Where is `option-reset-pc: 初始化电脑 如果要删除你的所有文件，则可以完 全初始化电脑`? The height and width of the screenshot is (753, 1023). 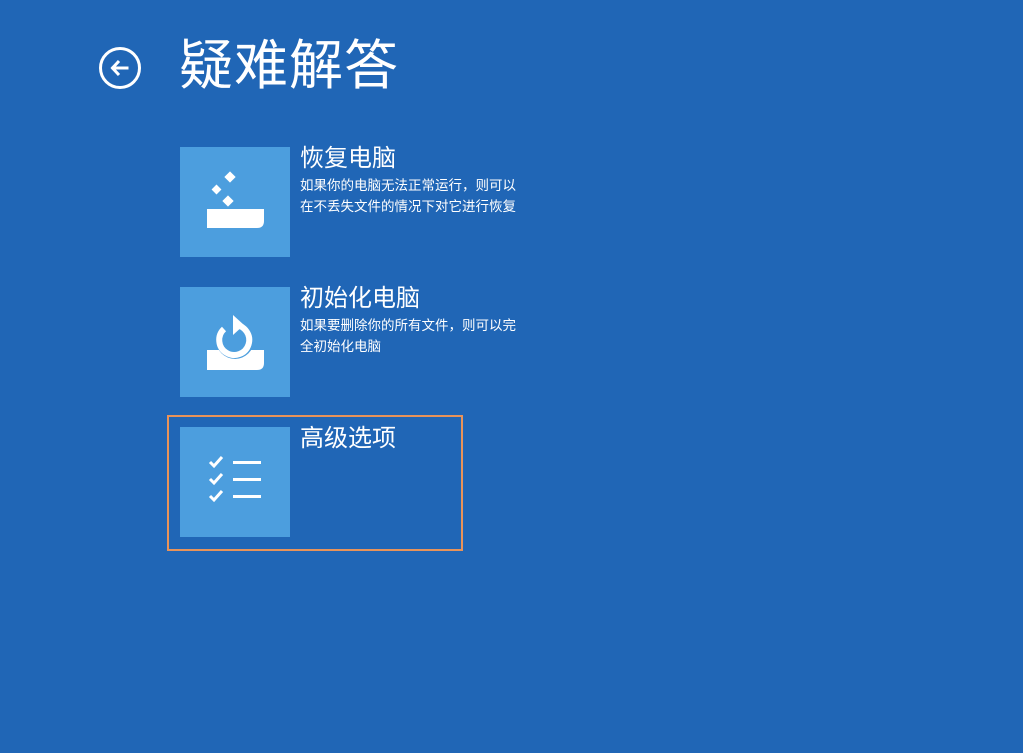
option-reset-pc: 初始化电脑 如果要删除你的所有文件，则可以完 全初始化电脑 is located at coordinates (370, 340).